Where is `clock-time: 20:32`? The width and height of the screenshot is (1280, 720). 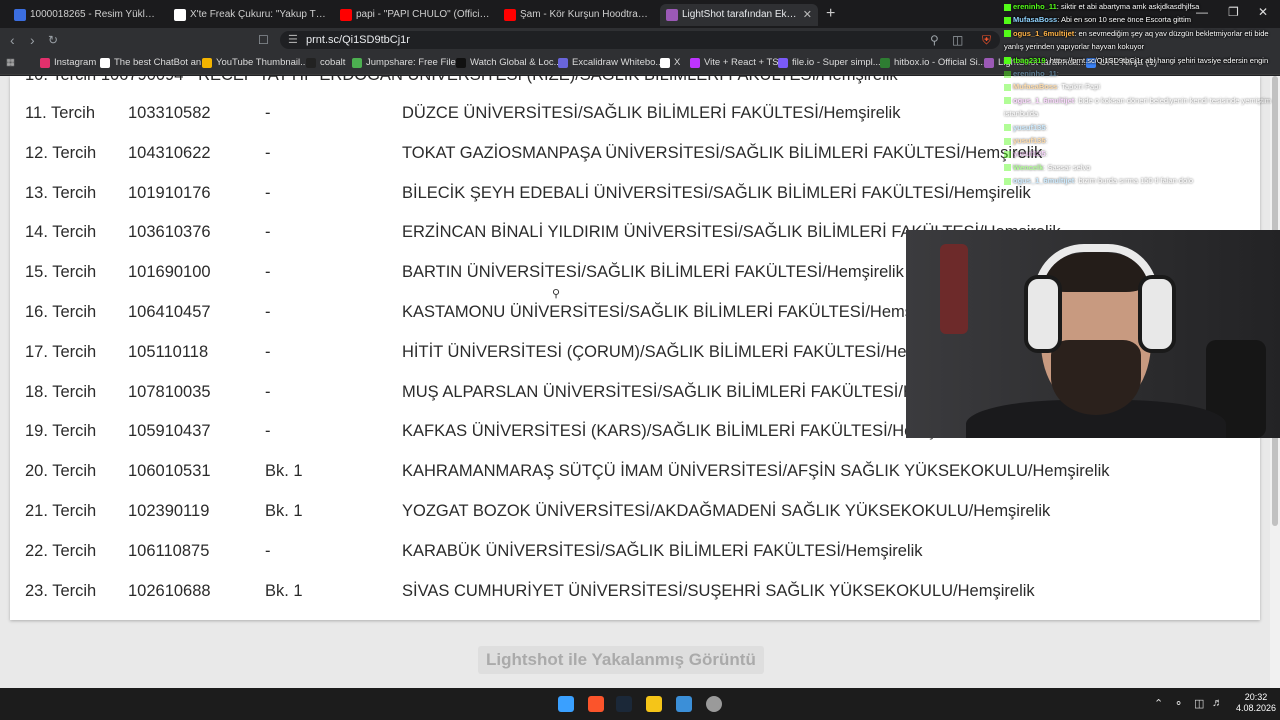
clock-time: 20:32 is located at coordinates (1256, 697).